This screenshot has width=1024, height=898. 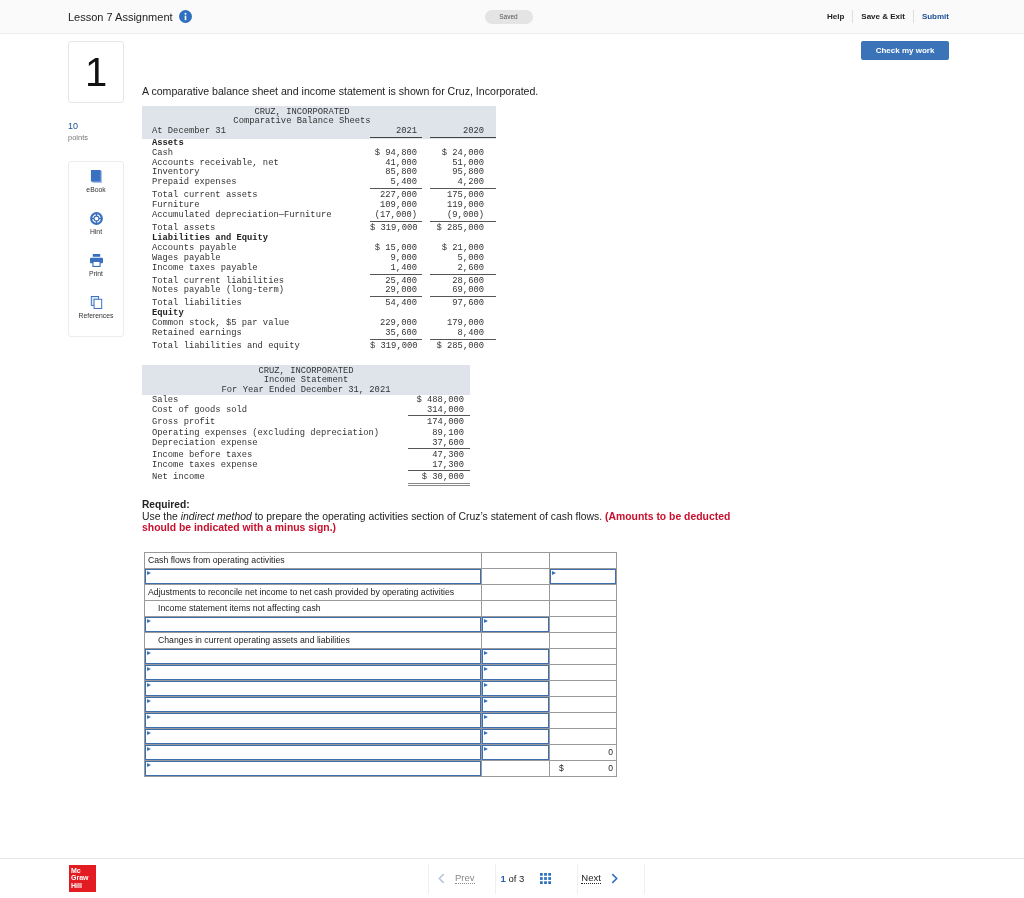 I want to click on amount: 54,400, so click(x=401, y=304).